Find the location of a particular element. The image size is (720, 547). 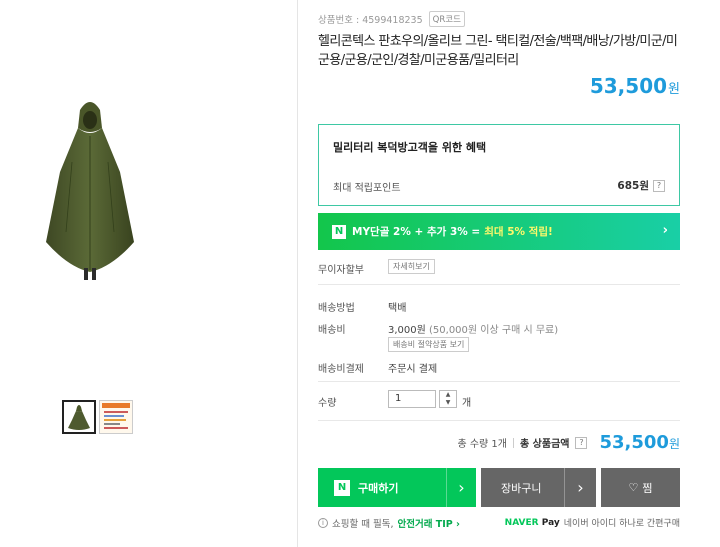

shipping-method-label: 배송방법 is located at coordinates (336, 308).